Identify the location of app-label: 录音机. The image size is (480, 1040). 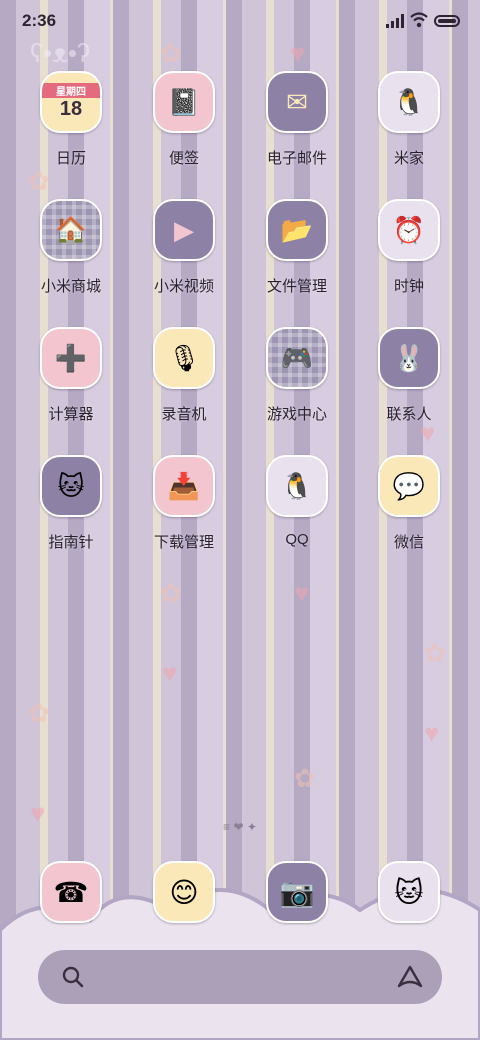
(184, 414).